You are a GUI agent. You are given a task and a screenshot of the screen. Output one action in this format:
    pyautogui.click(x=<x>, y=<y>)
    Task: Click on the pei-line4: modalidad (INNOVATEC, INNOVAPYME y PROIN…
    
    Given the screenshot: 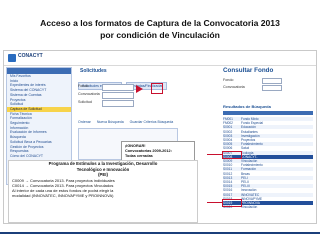 What is the action you would take?
    pyautogui.click(x=63, y=196)
    